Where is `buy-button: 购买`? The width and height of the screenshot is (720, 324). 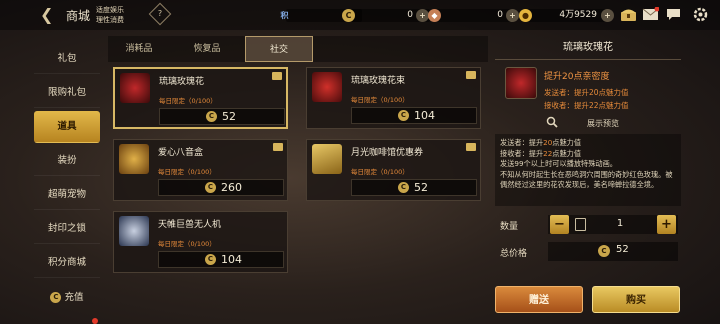
buy-button: 购买 is located at coordinates (636, 299).